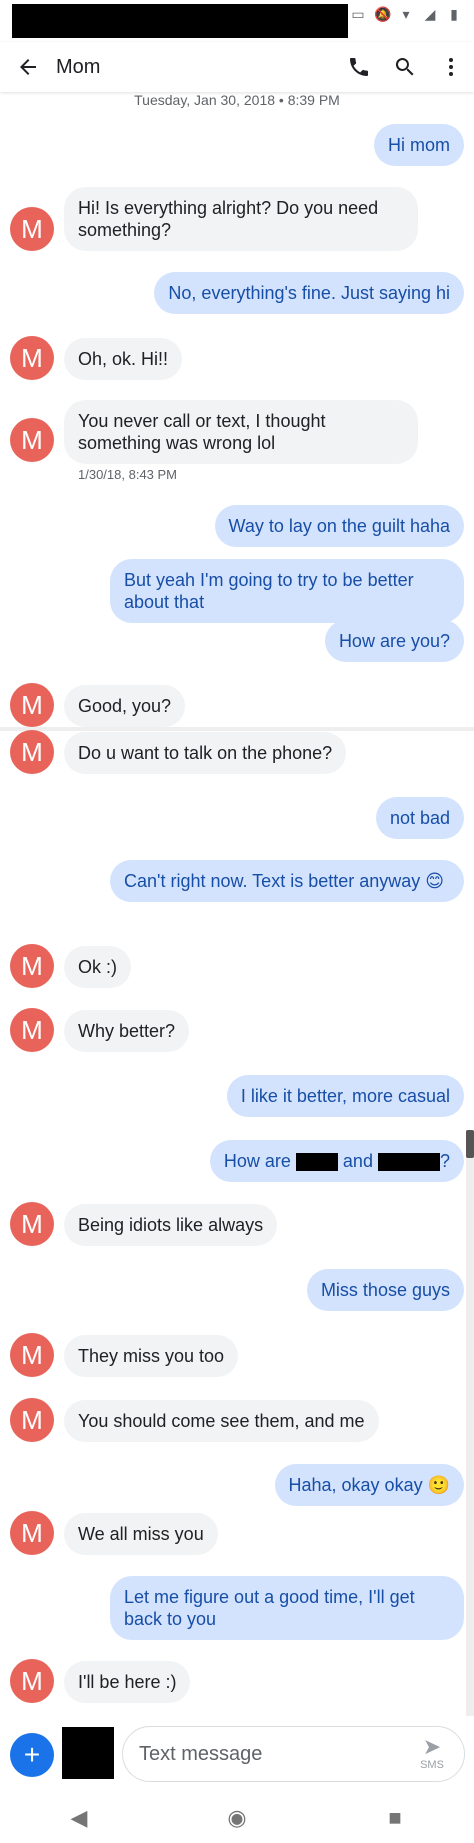 The image size is (474, 1843). I want to click on send-button: ➤ SMS, so click(432, 1756).